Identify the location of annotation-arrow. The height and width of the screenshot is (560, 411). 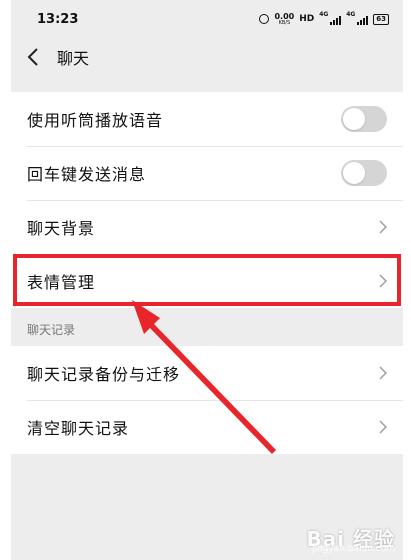
(204, 377).